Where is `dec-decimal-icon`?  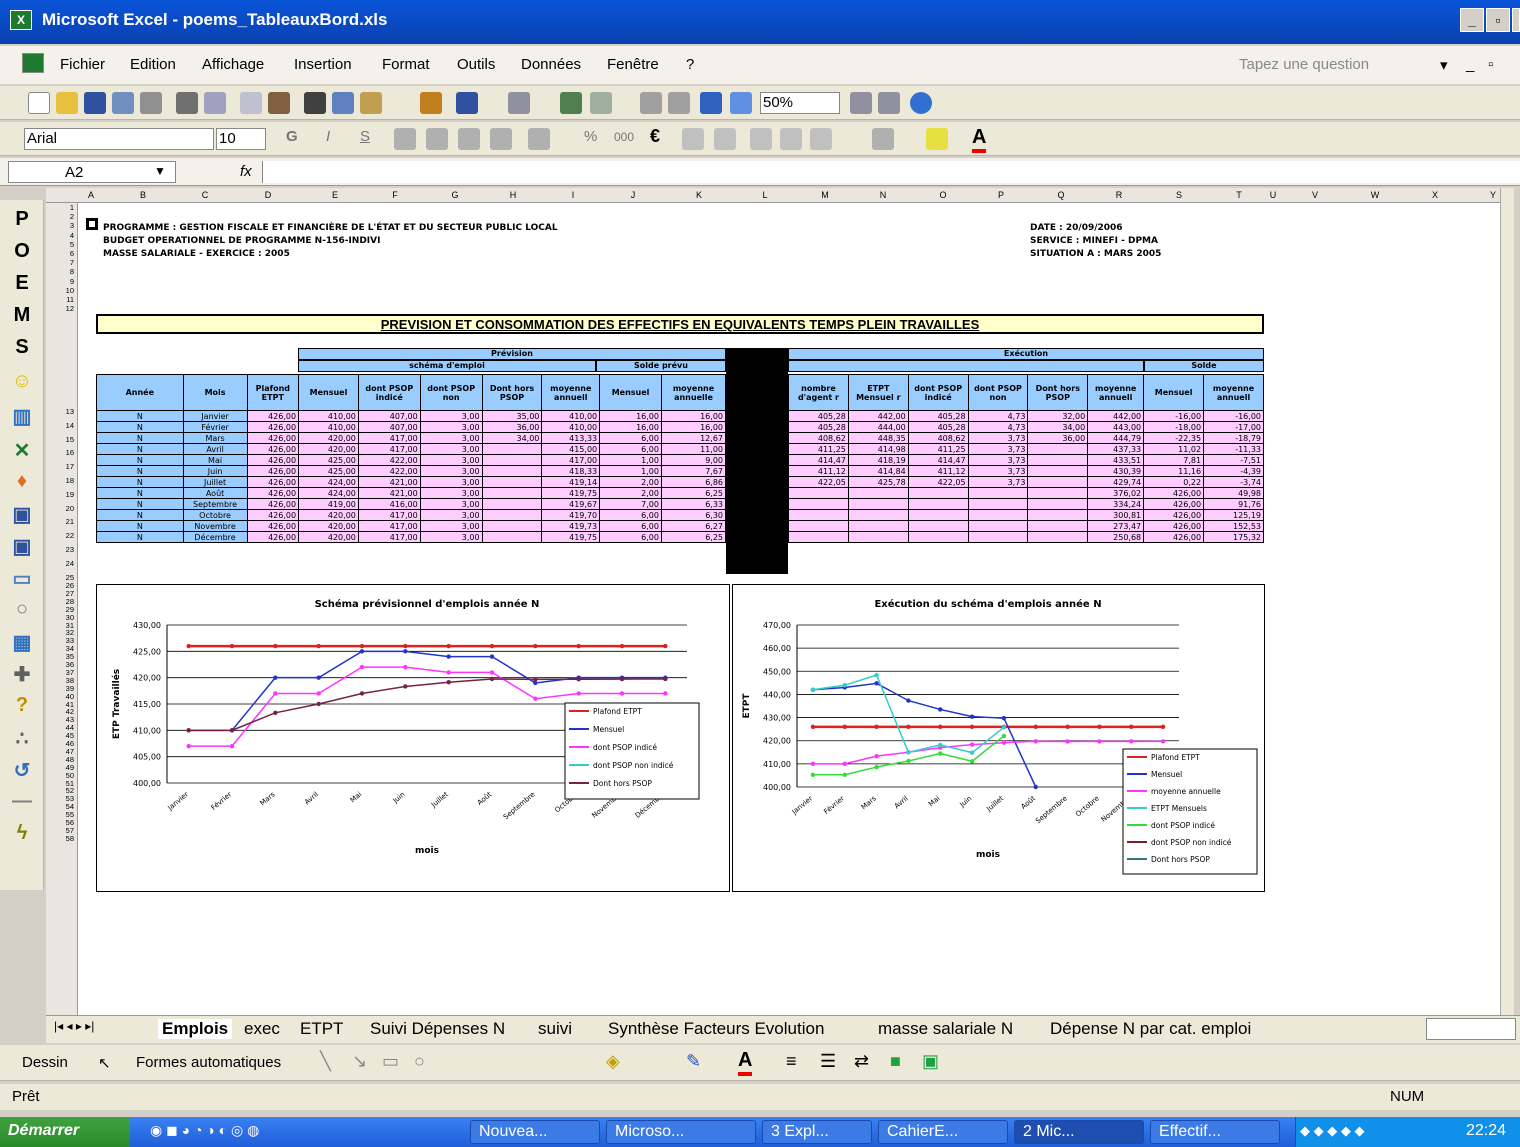
dec-decimal-icon is located at coordinates (725, 139).